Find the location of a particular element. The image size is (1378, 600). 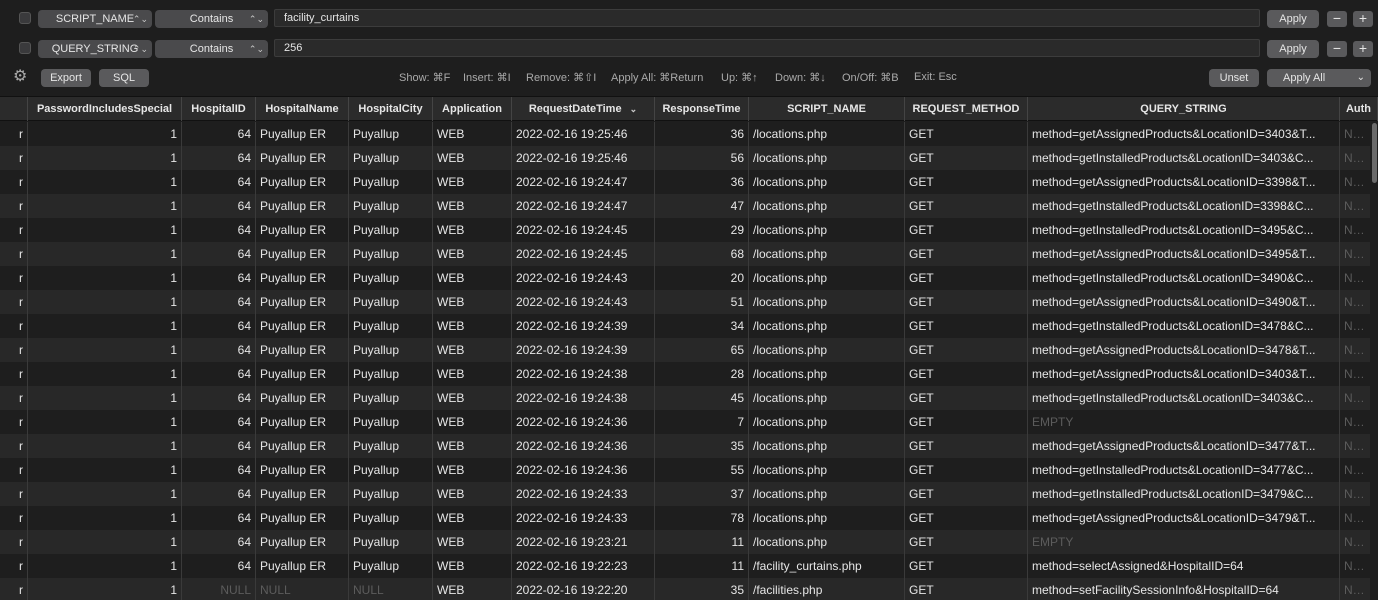

cell-query_string: EMPTY is located at coordinates (1184, 422).